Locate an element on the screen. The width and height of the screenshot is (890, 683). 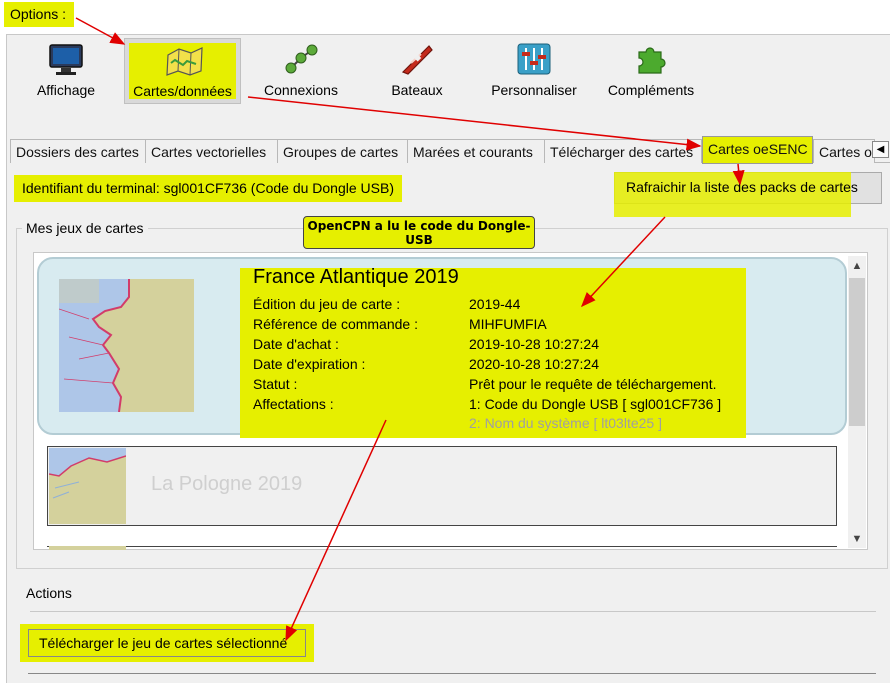
toolbar-label: Cartes/données is located at coordinates (182, 91).